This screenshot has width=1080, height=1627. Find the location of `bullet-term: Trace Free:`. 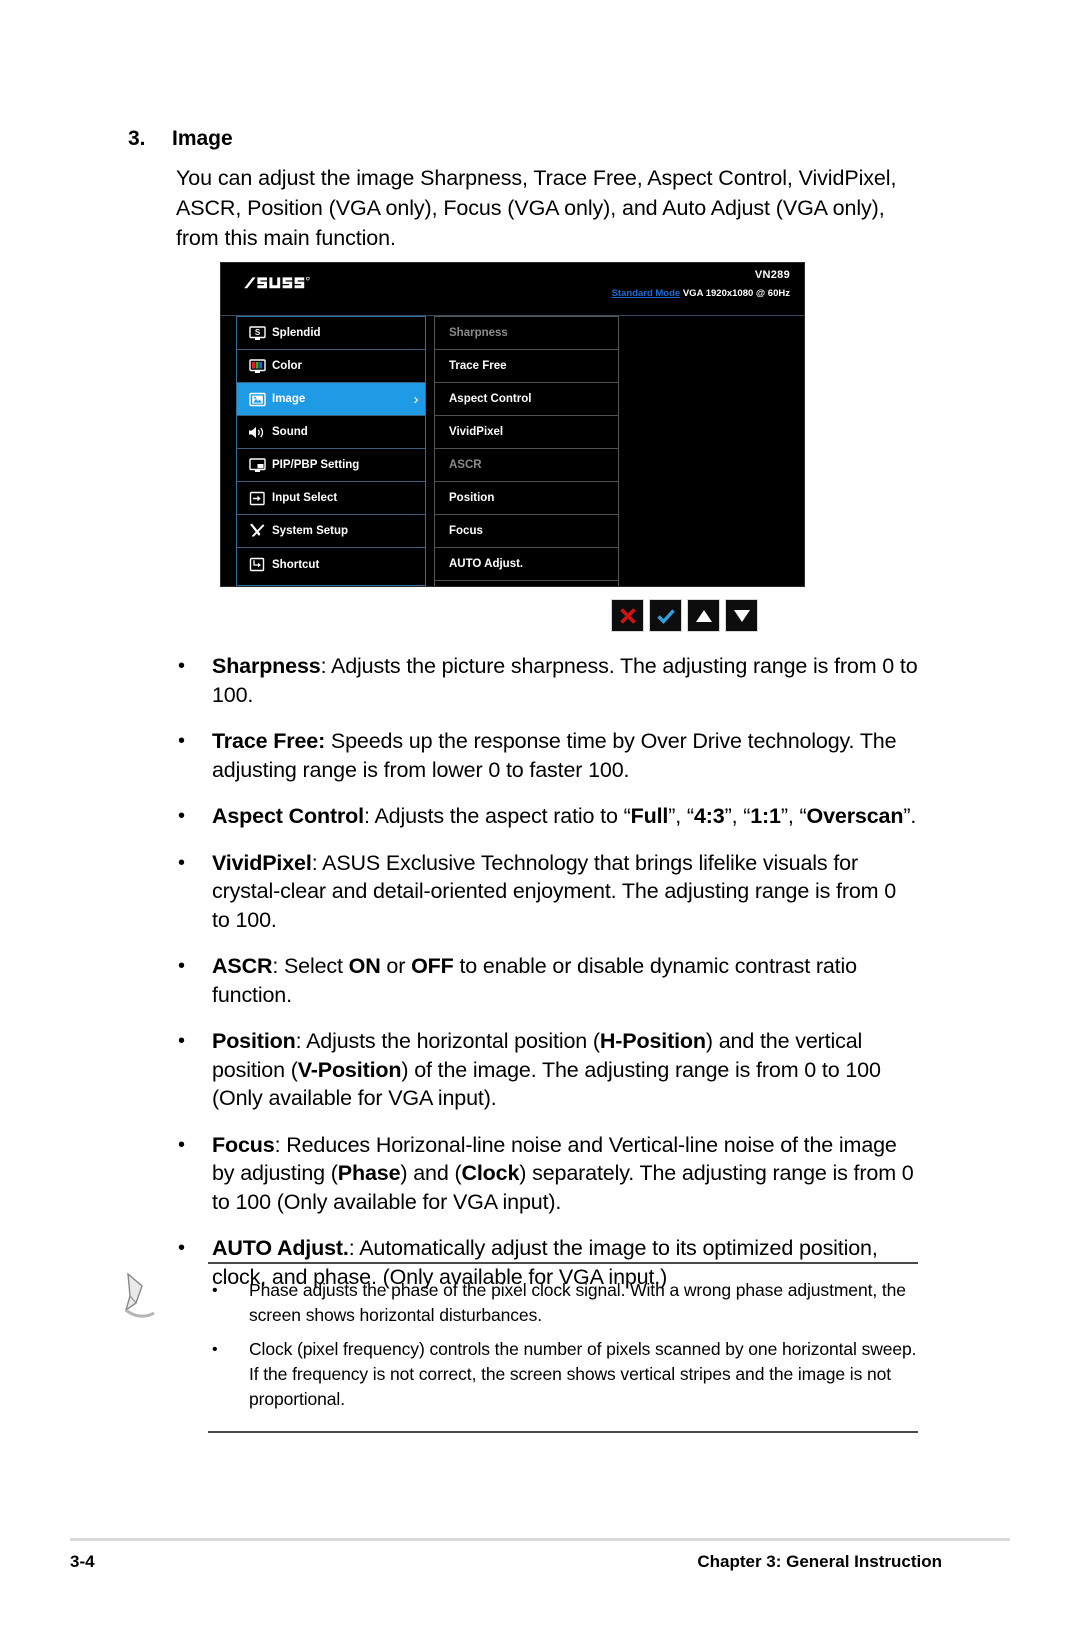

bullet-term: Trace Free: is located at coordinates (269, 741).